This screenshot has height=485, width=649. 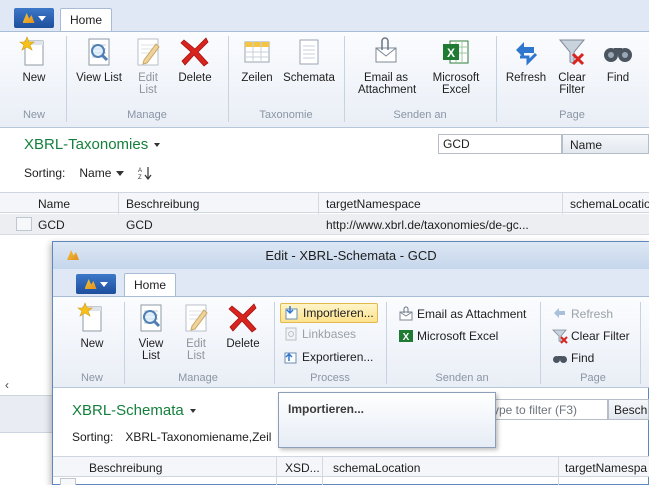 I want to click on cell-beschreibung: GCD, so click(x=139, y=225).